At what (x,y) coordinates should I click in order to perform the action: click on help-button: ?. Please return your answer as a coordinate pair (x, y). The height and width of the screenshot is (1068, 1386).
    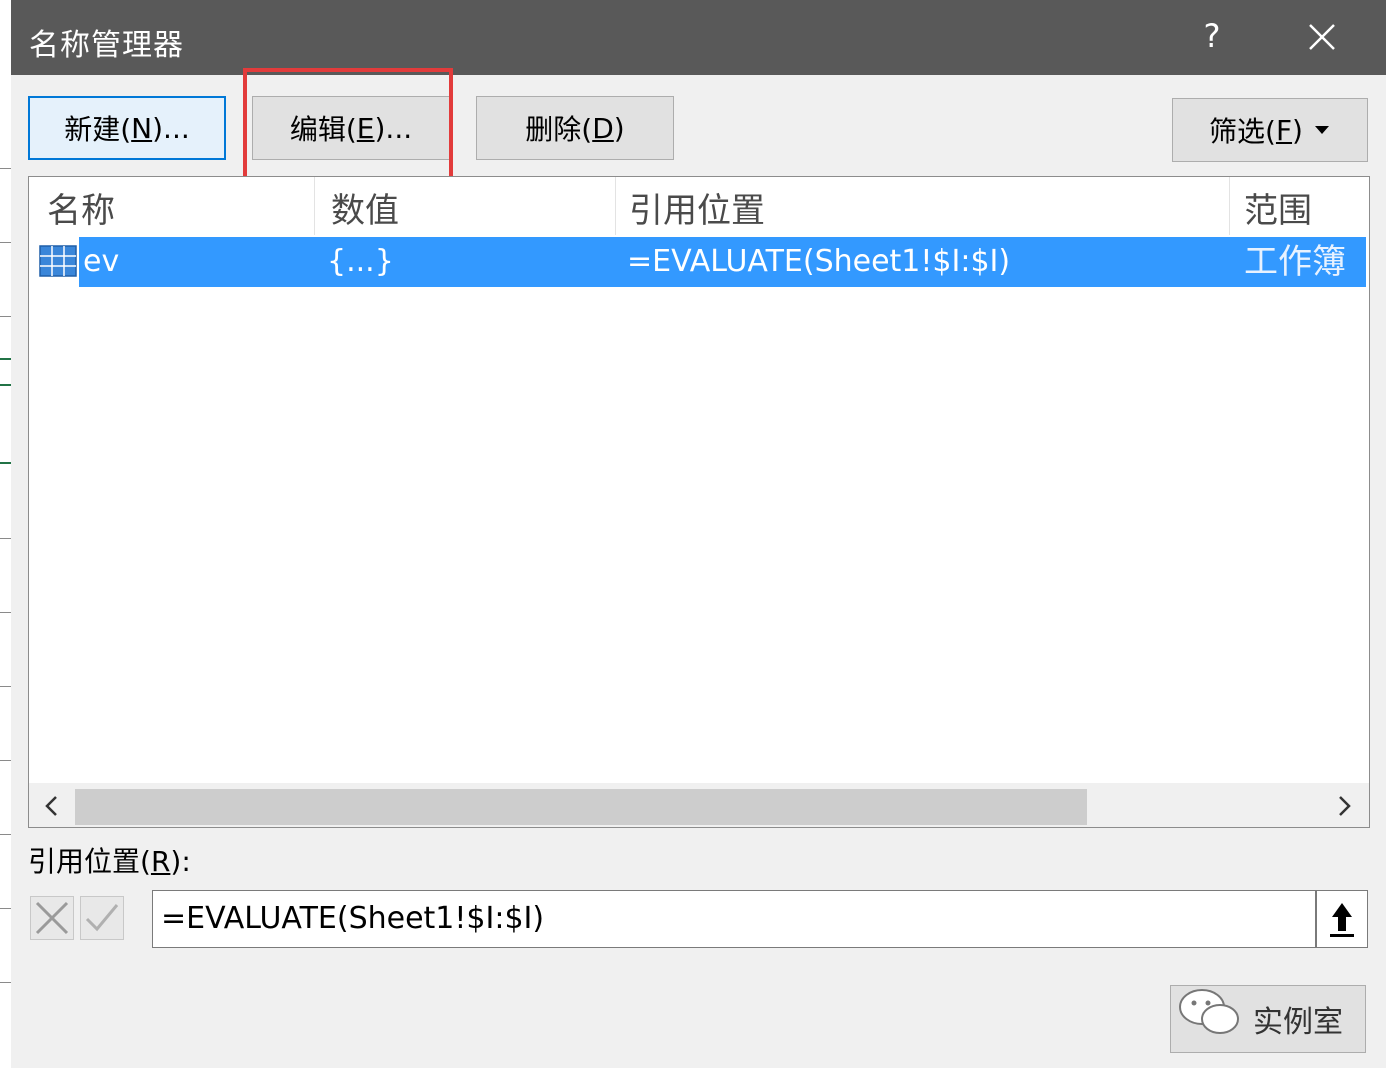
    Looking at the image, I should click on (1212, 36).